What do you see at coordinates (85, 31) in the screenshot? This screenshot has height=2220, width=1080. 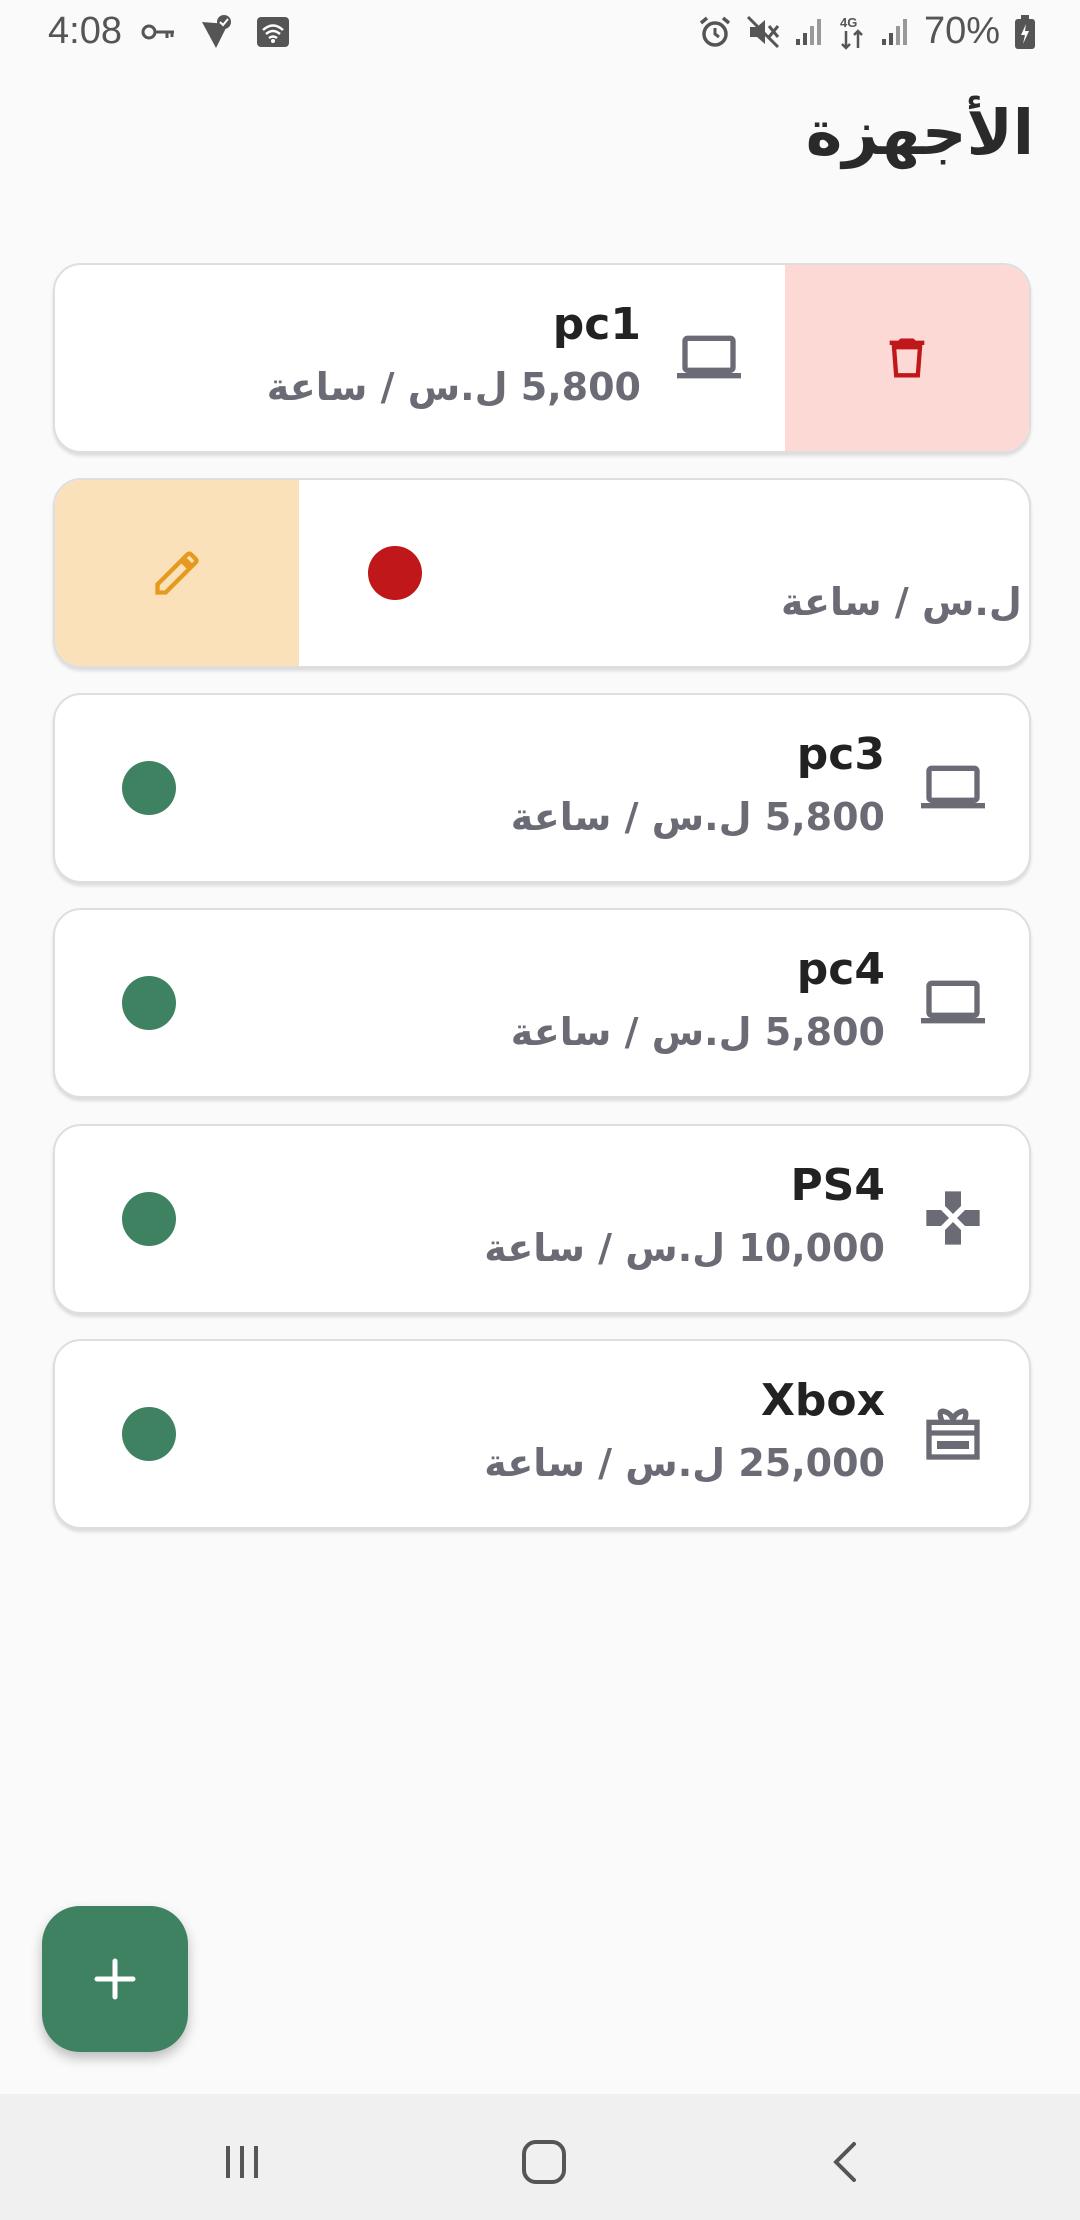 I see `status-time: 4:08` at bounding box center [85, 31].